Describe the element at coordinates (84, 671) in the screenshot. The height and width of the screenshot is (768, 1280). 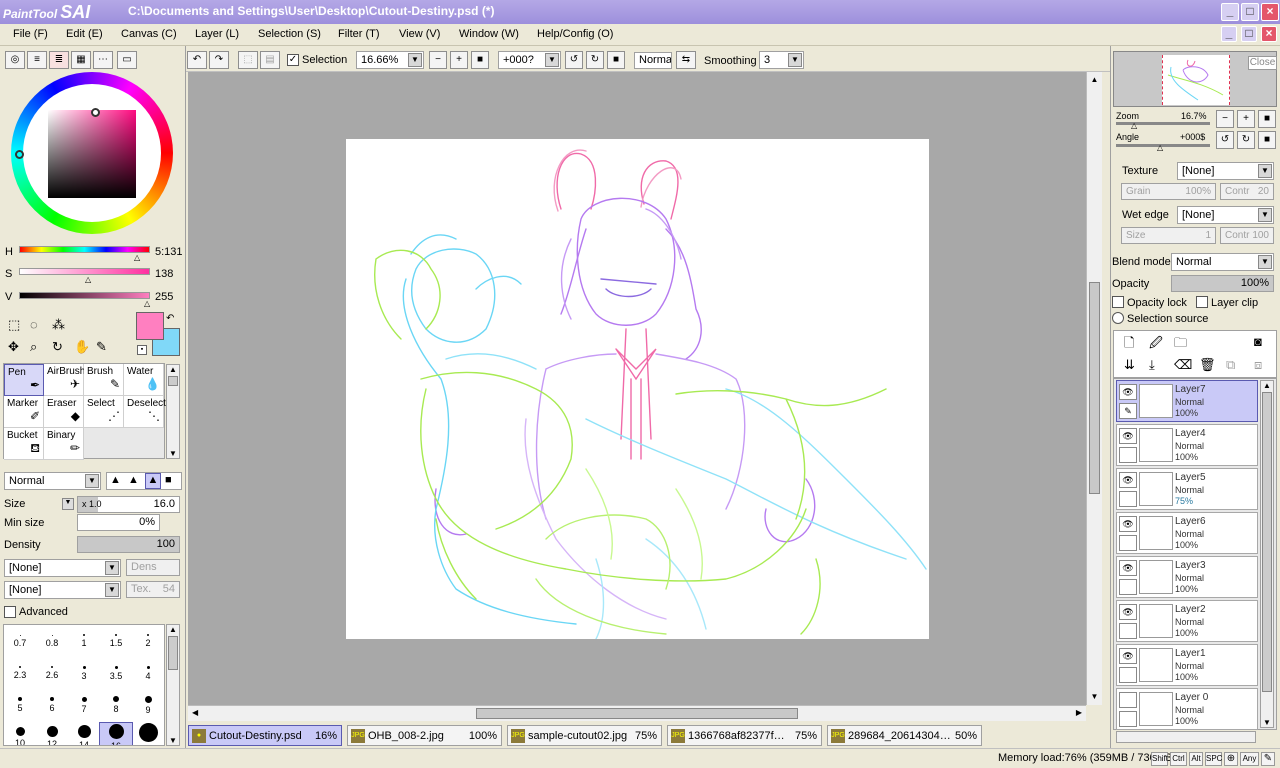
I see `brush-size-preset: 3` at that location.